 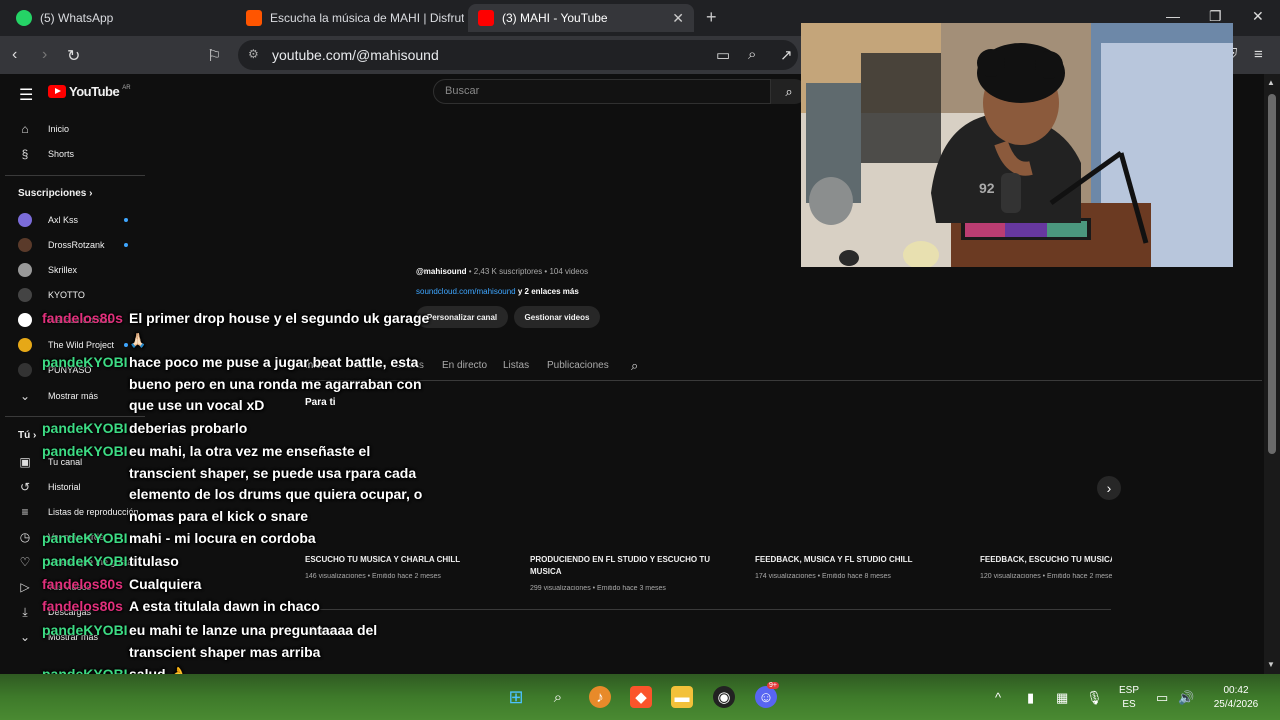 I want to click on address-bar: ⚙ youtube.com/@mahisound, so click(x=518, y=55).